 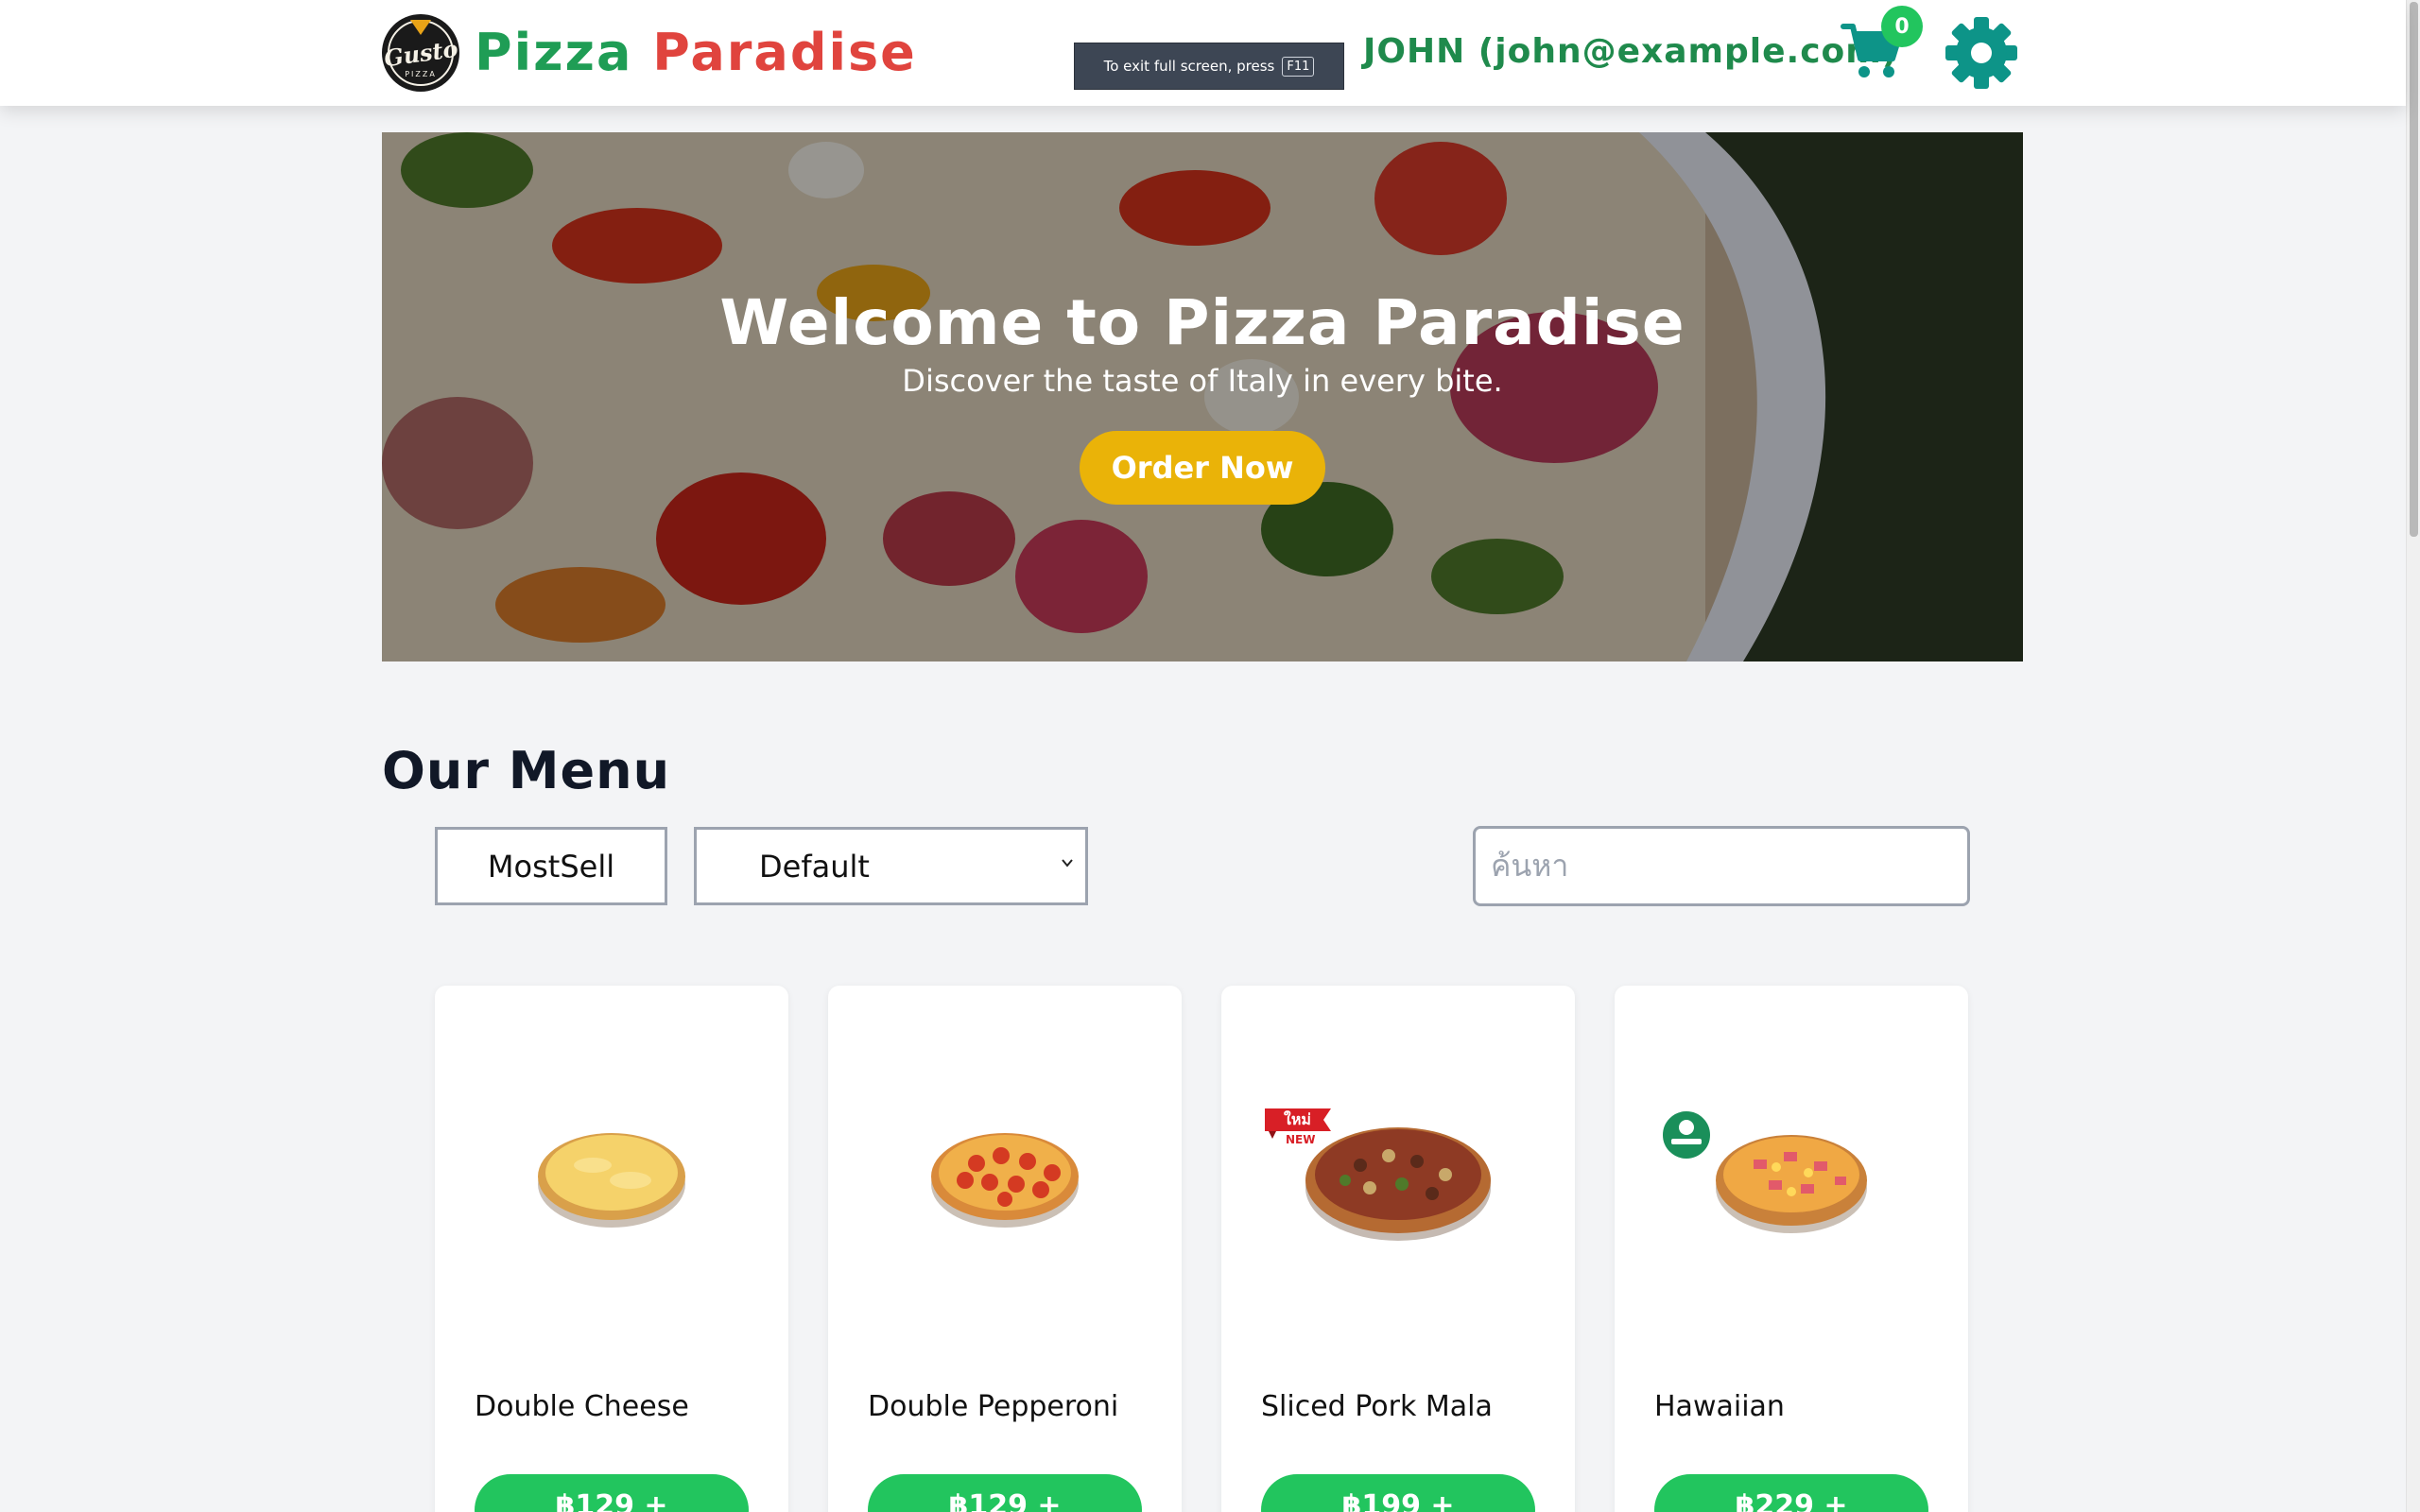 I want to click on menu-item-card: Double Cheese ฿129 +, so click(x=611, y=1249).